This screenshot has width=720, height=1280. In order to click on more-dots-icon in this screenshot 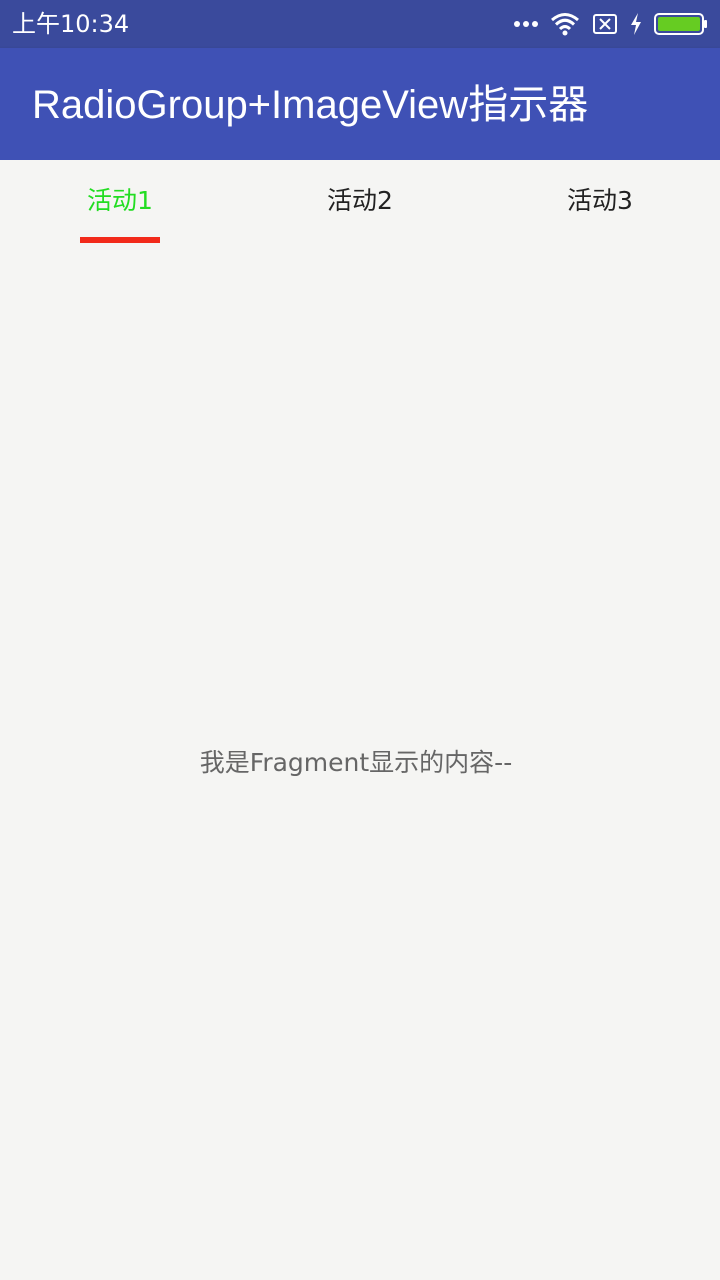, I will do `click(526, 24)`.